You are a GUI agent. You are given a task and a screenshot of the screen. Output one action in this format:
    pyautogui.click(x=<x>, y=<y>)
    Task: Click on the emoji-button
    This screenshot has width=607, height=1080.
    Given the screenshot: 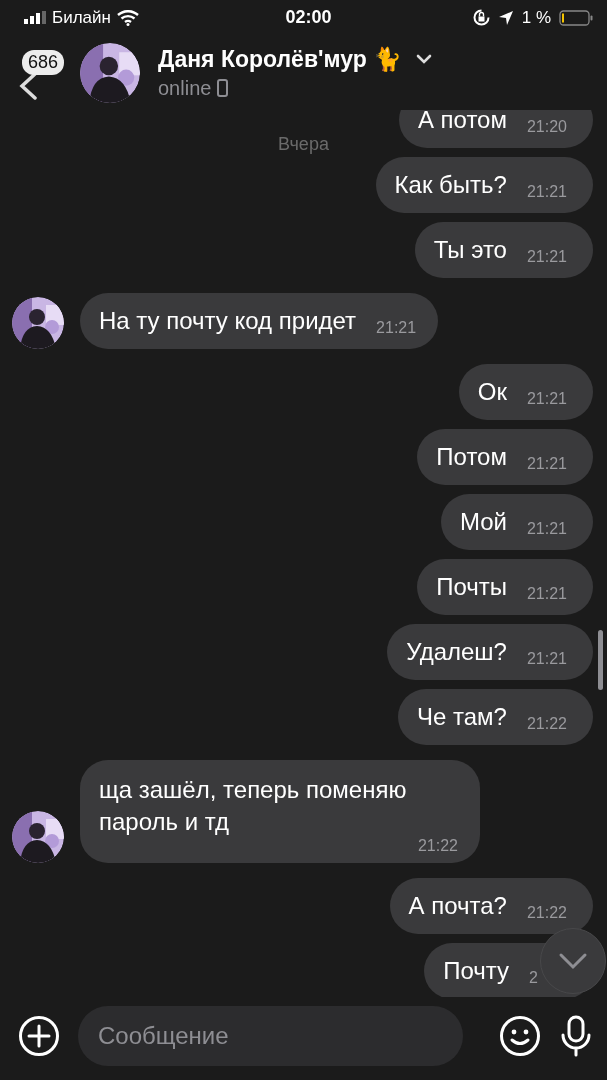 What is the action you would take?
    pyautogui.click(x=520, y=1035)
    